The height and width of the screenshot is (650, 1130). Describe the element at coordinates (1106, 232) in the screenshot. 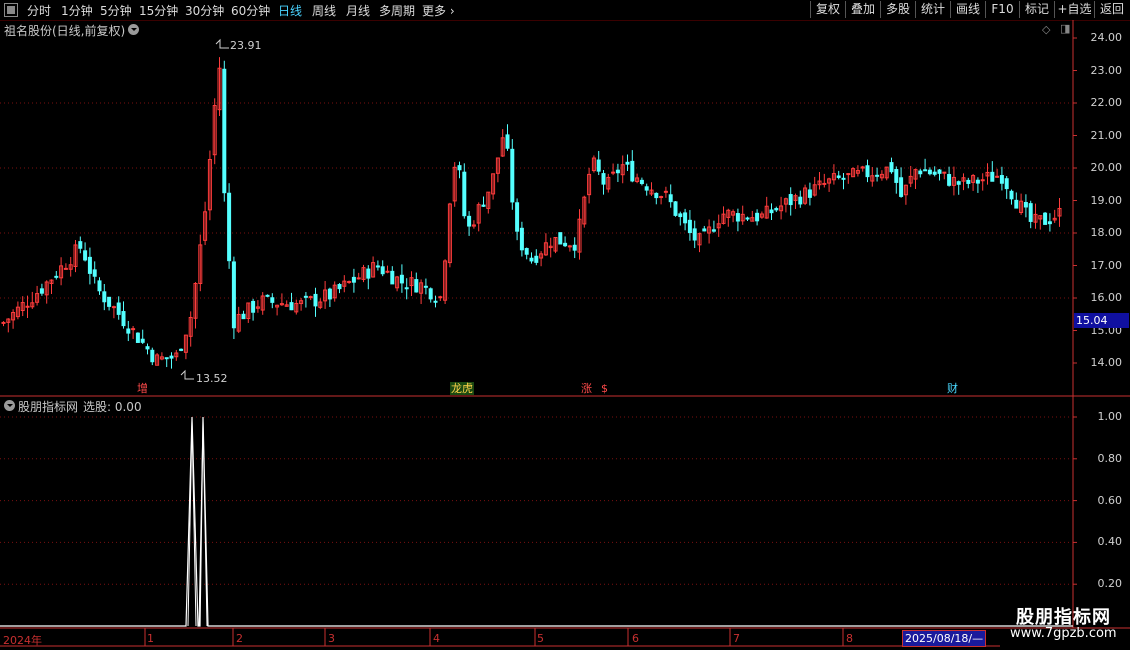

I see `price-tick-label: 18.00` at that location.